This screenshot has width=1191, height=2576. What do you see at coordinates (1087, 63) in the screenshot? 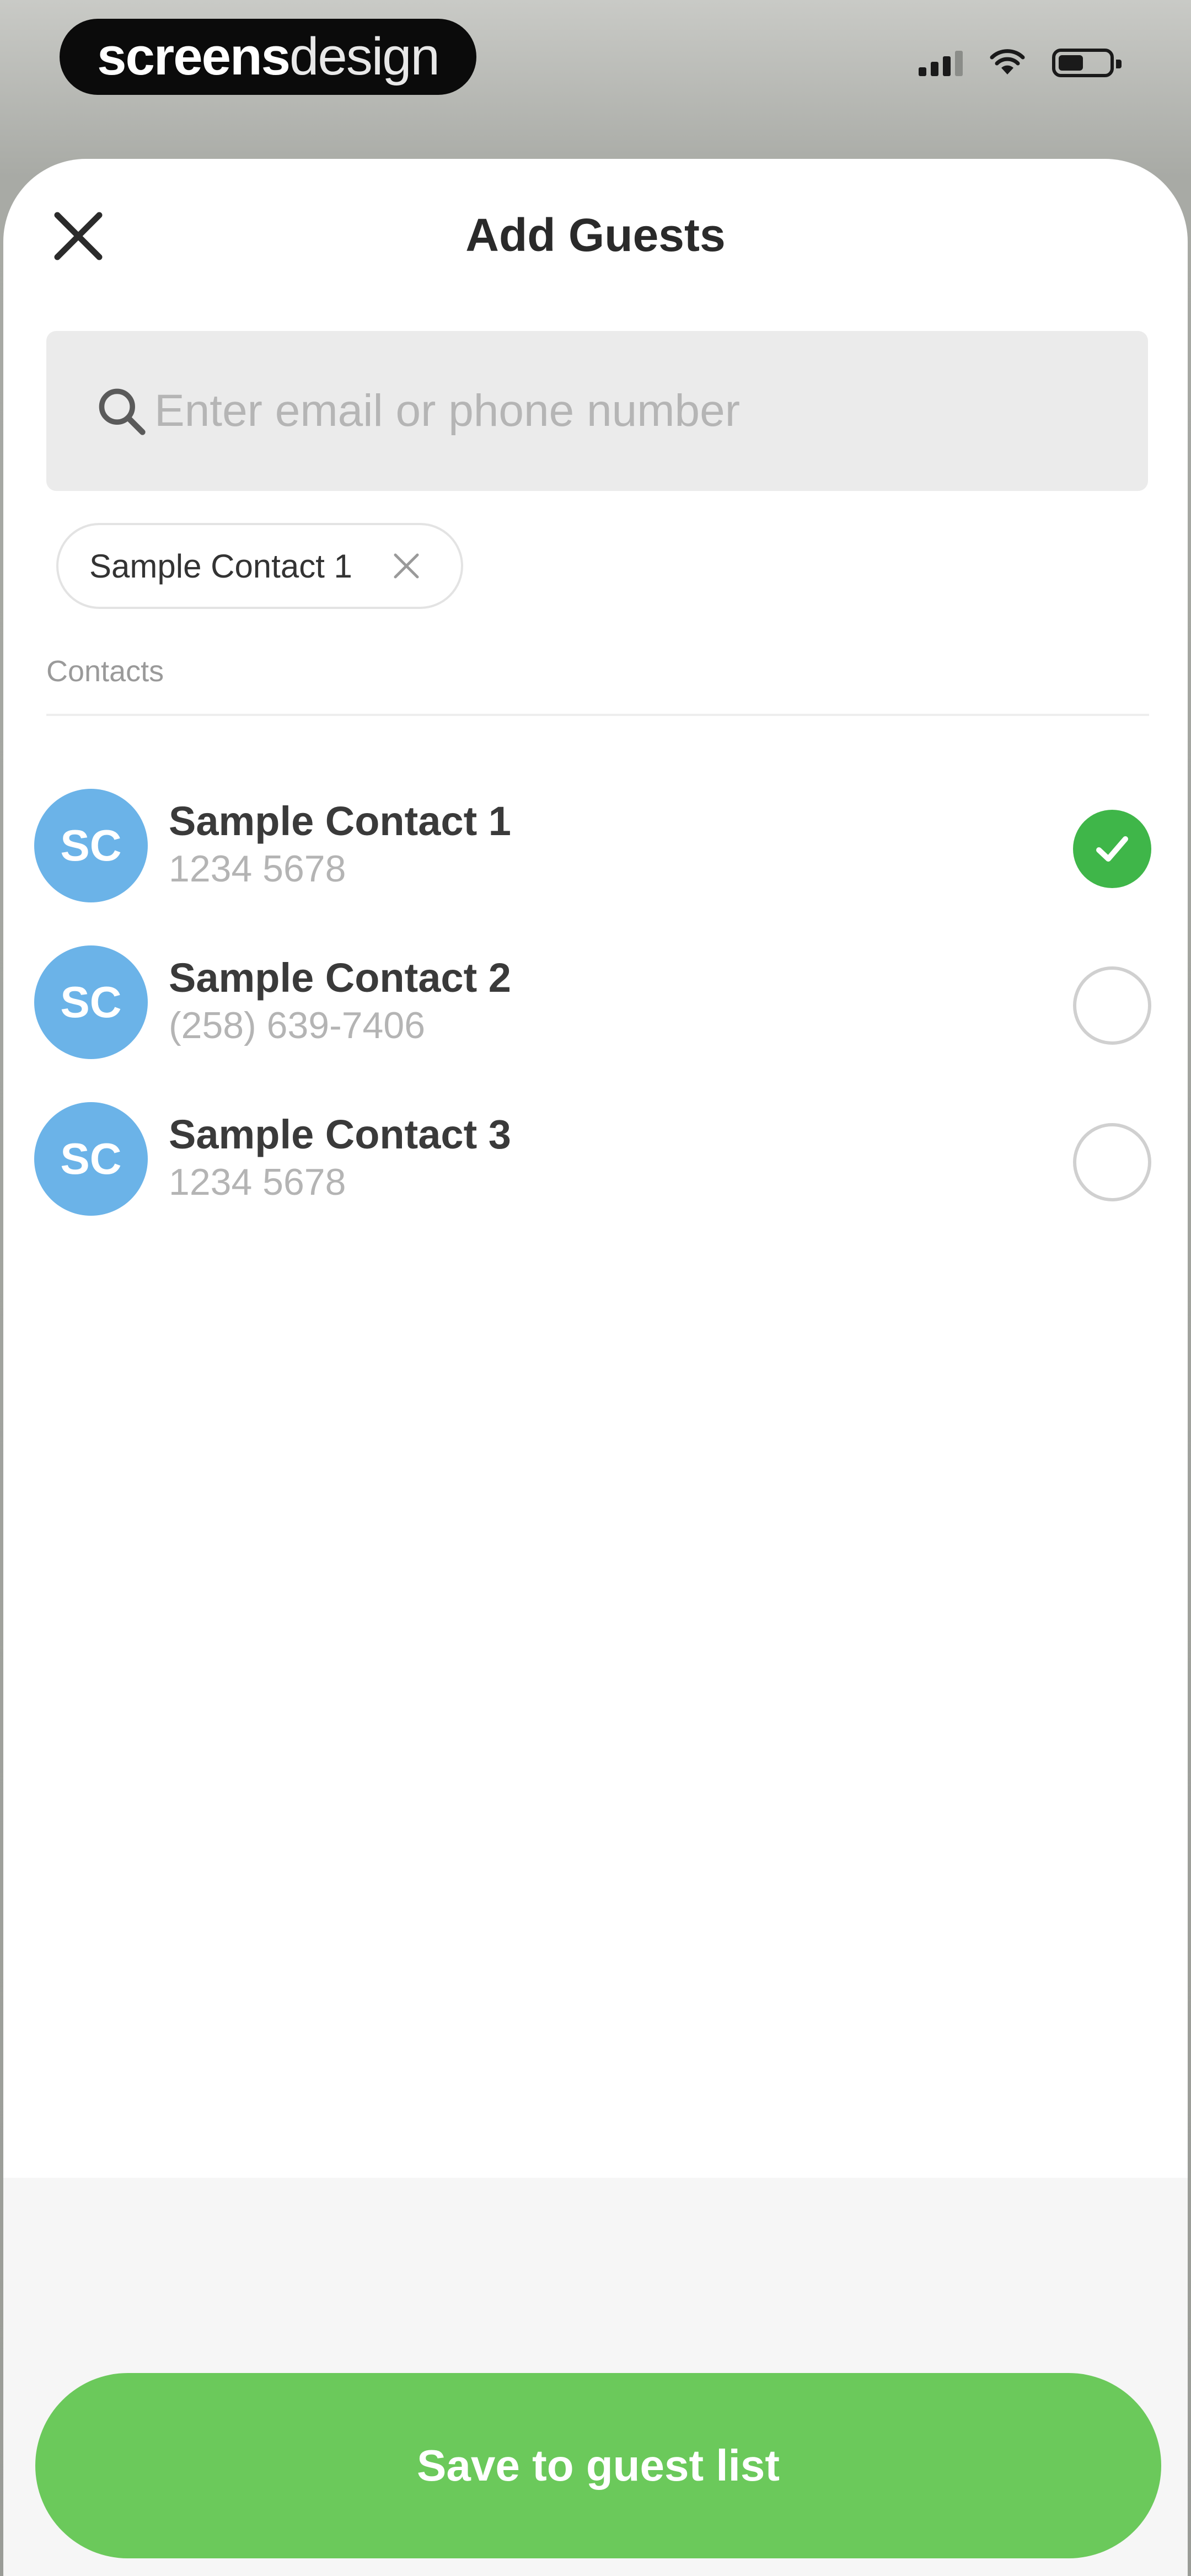
I see `battery-icon` at bounding box center [1087, 63].